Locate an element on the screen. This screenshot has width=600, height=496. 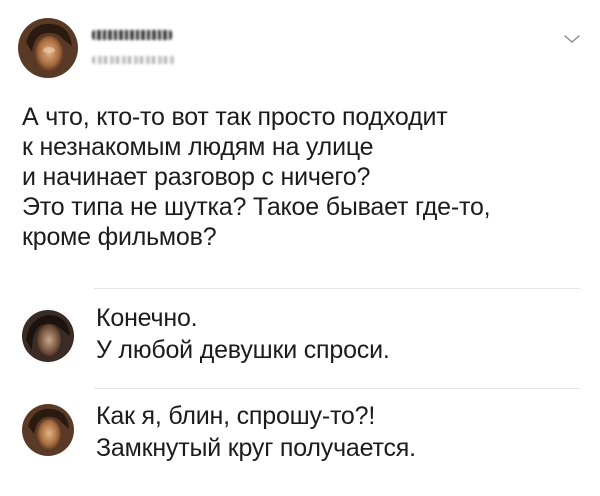
post-header is located at coordinates (300, 50).